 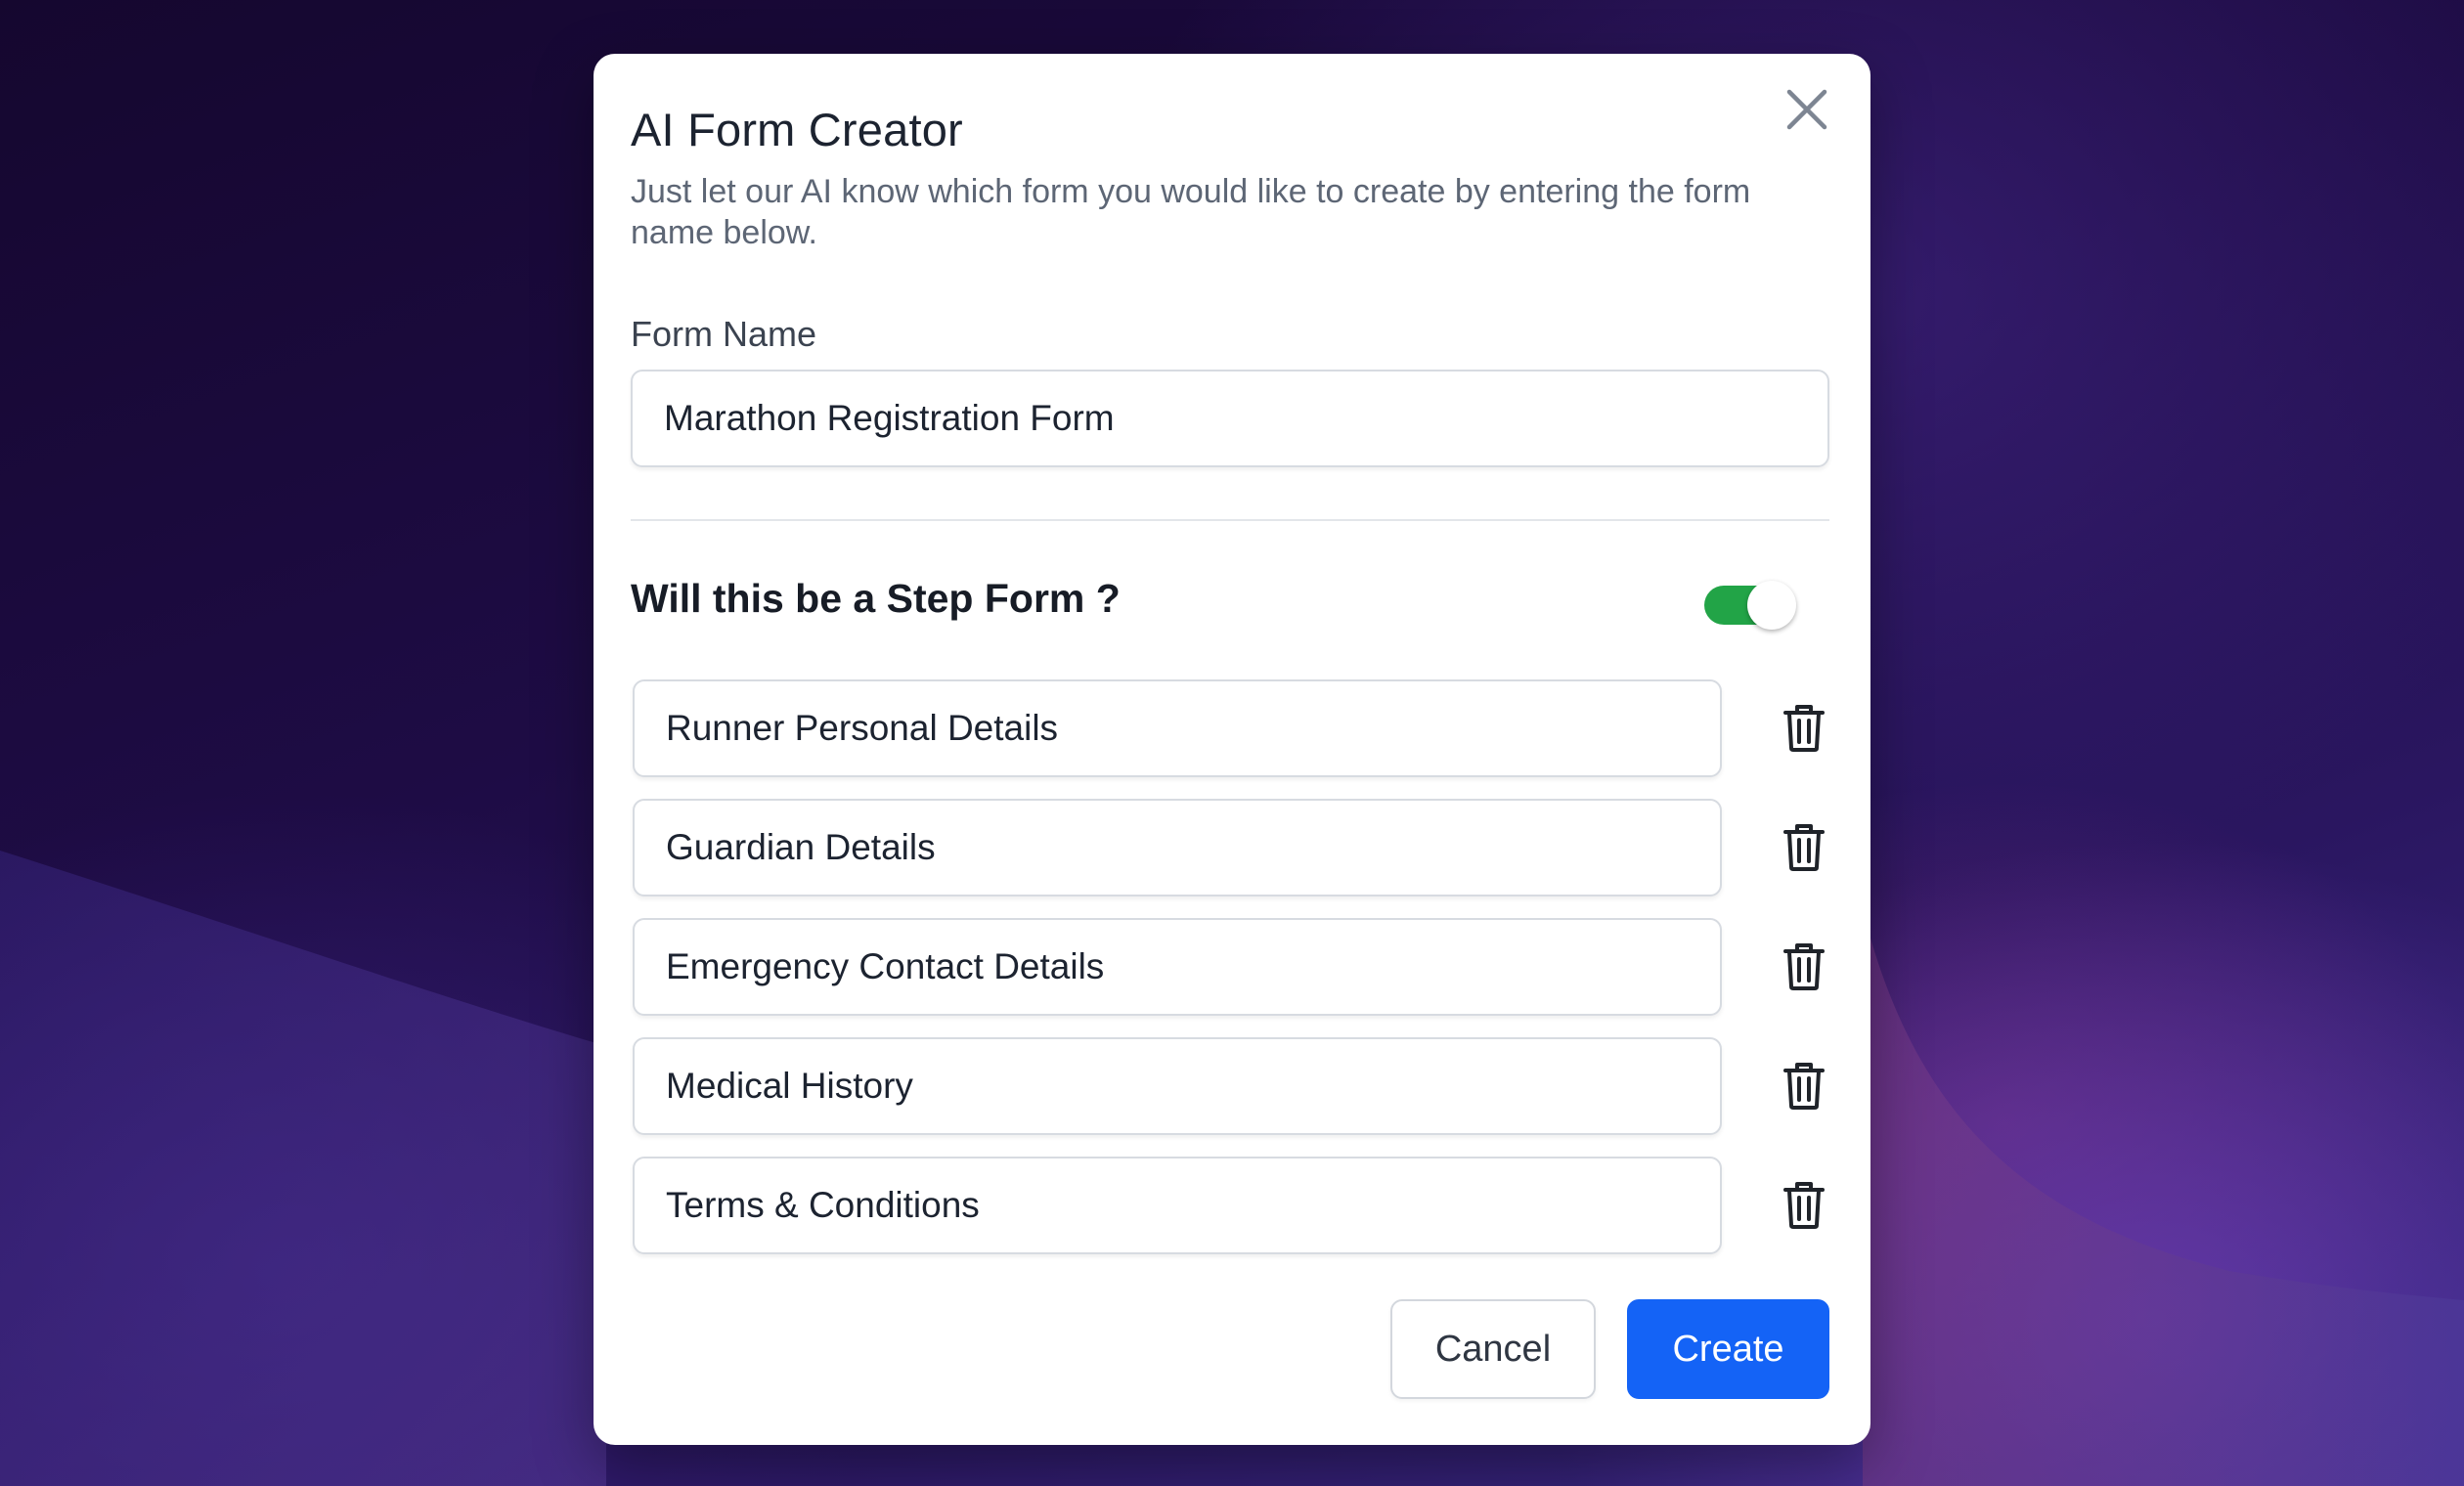 What do you see at coordinates (1230, 418) in the screenshot?
I see `form-name-input` at bounding box center [1230, 418].